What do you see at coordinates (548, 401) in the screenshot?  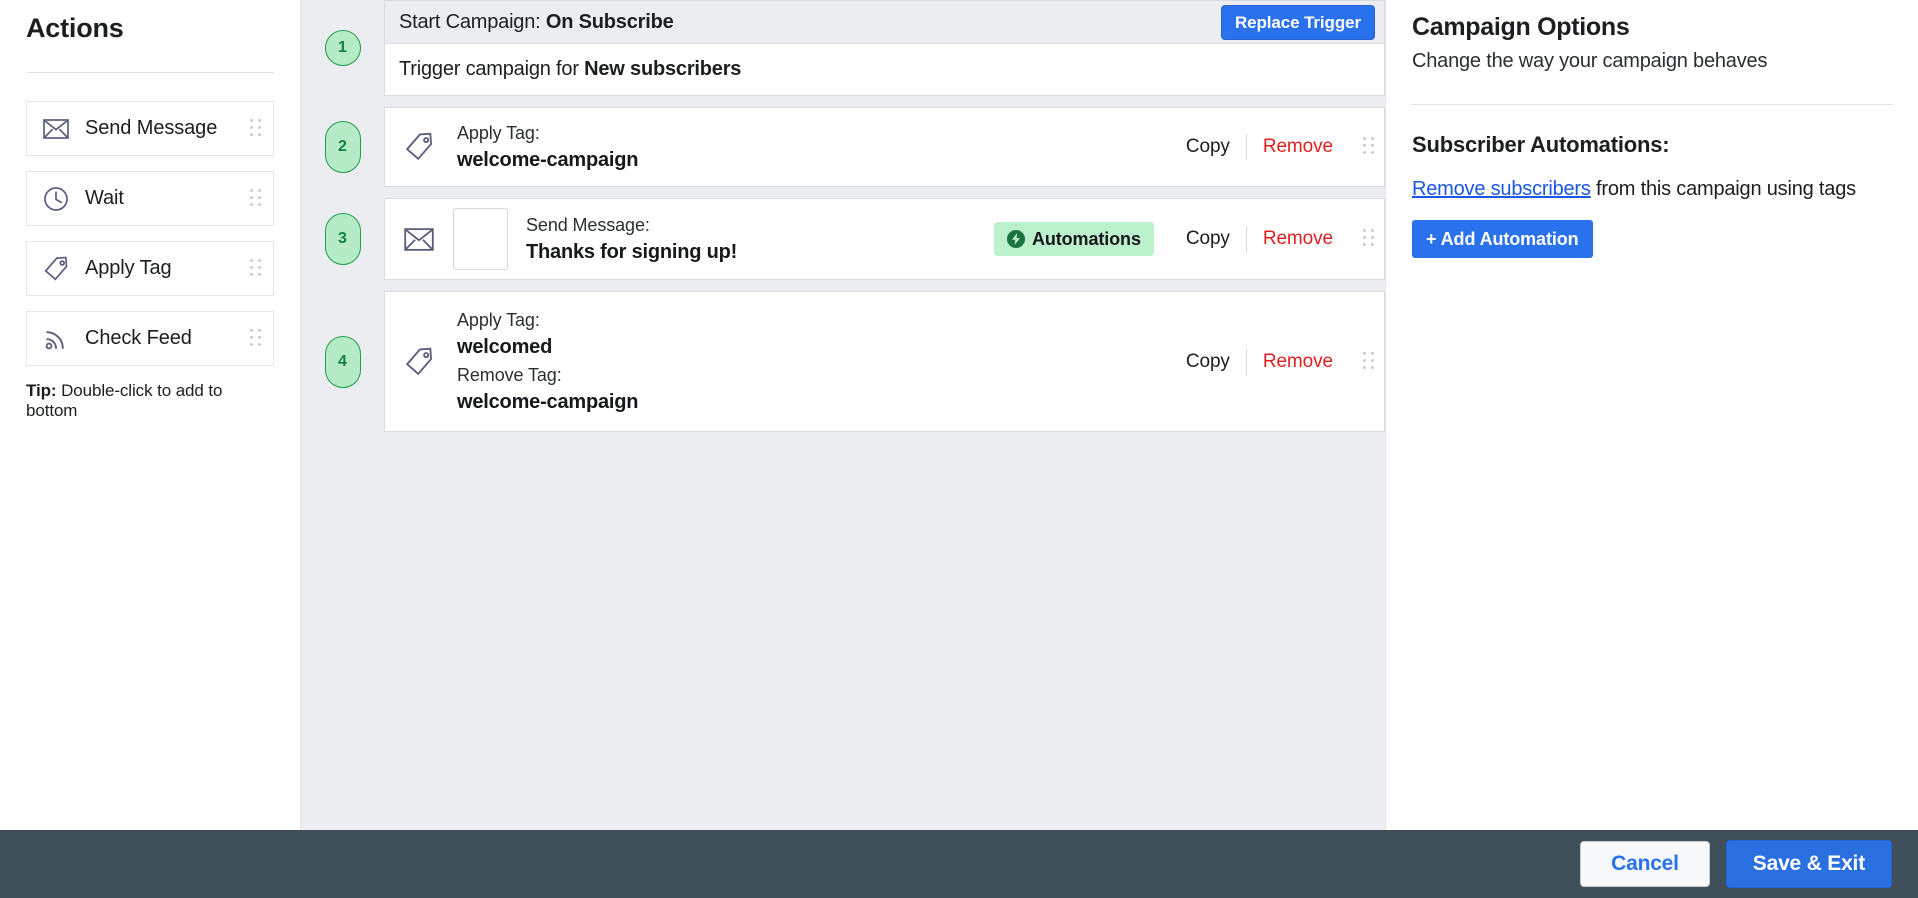 I see `card-value-secondary: welcome-campaign` at bounding box center [548, 401].